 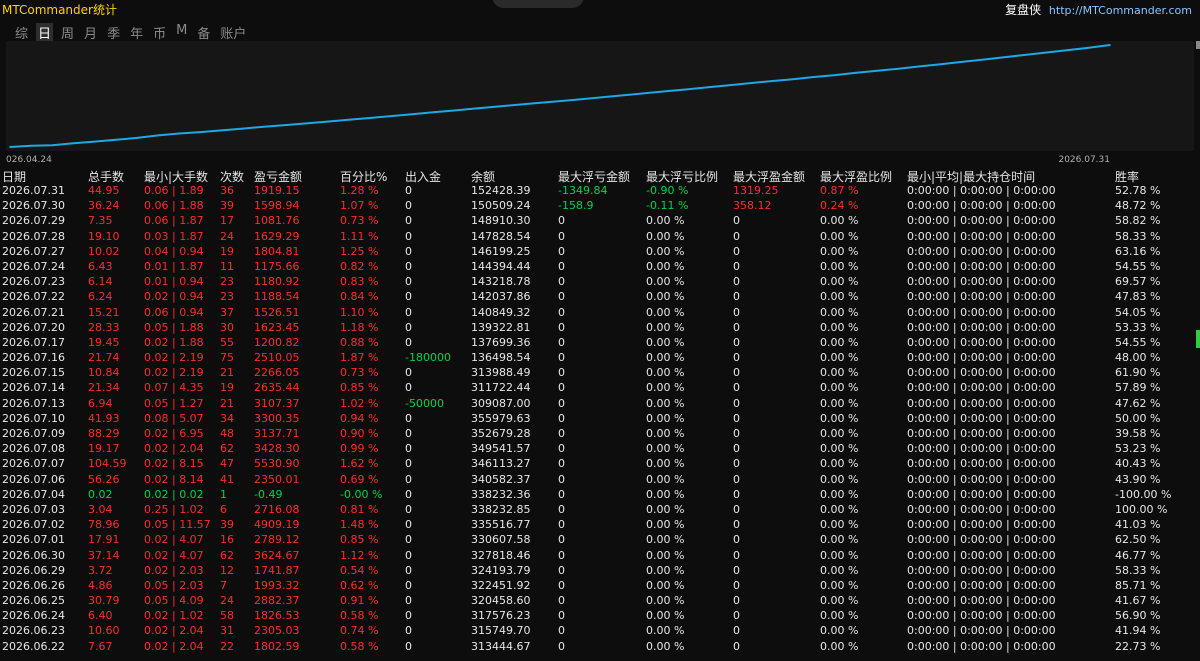 I want to click on cell-mfl: 0, so click(x=561, y=494).